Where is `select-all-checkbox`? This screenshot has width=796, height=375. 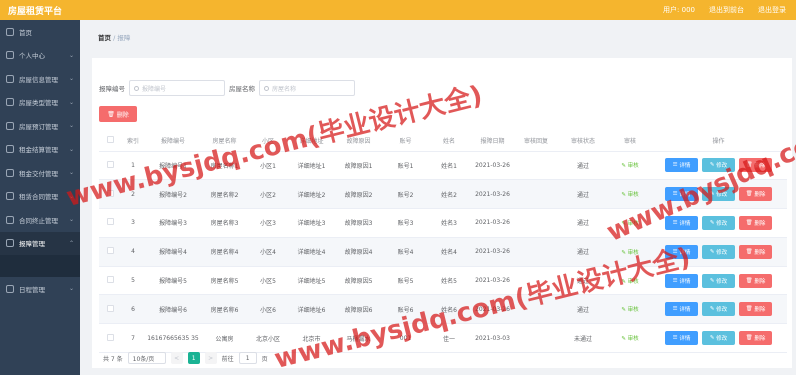 select-all-checkbox is located at coordinates (110, 140).